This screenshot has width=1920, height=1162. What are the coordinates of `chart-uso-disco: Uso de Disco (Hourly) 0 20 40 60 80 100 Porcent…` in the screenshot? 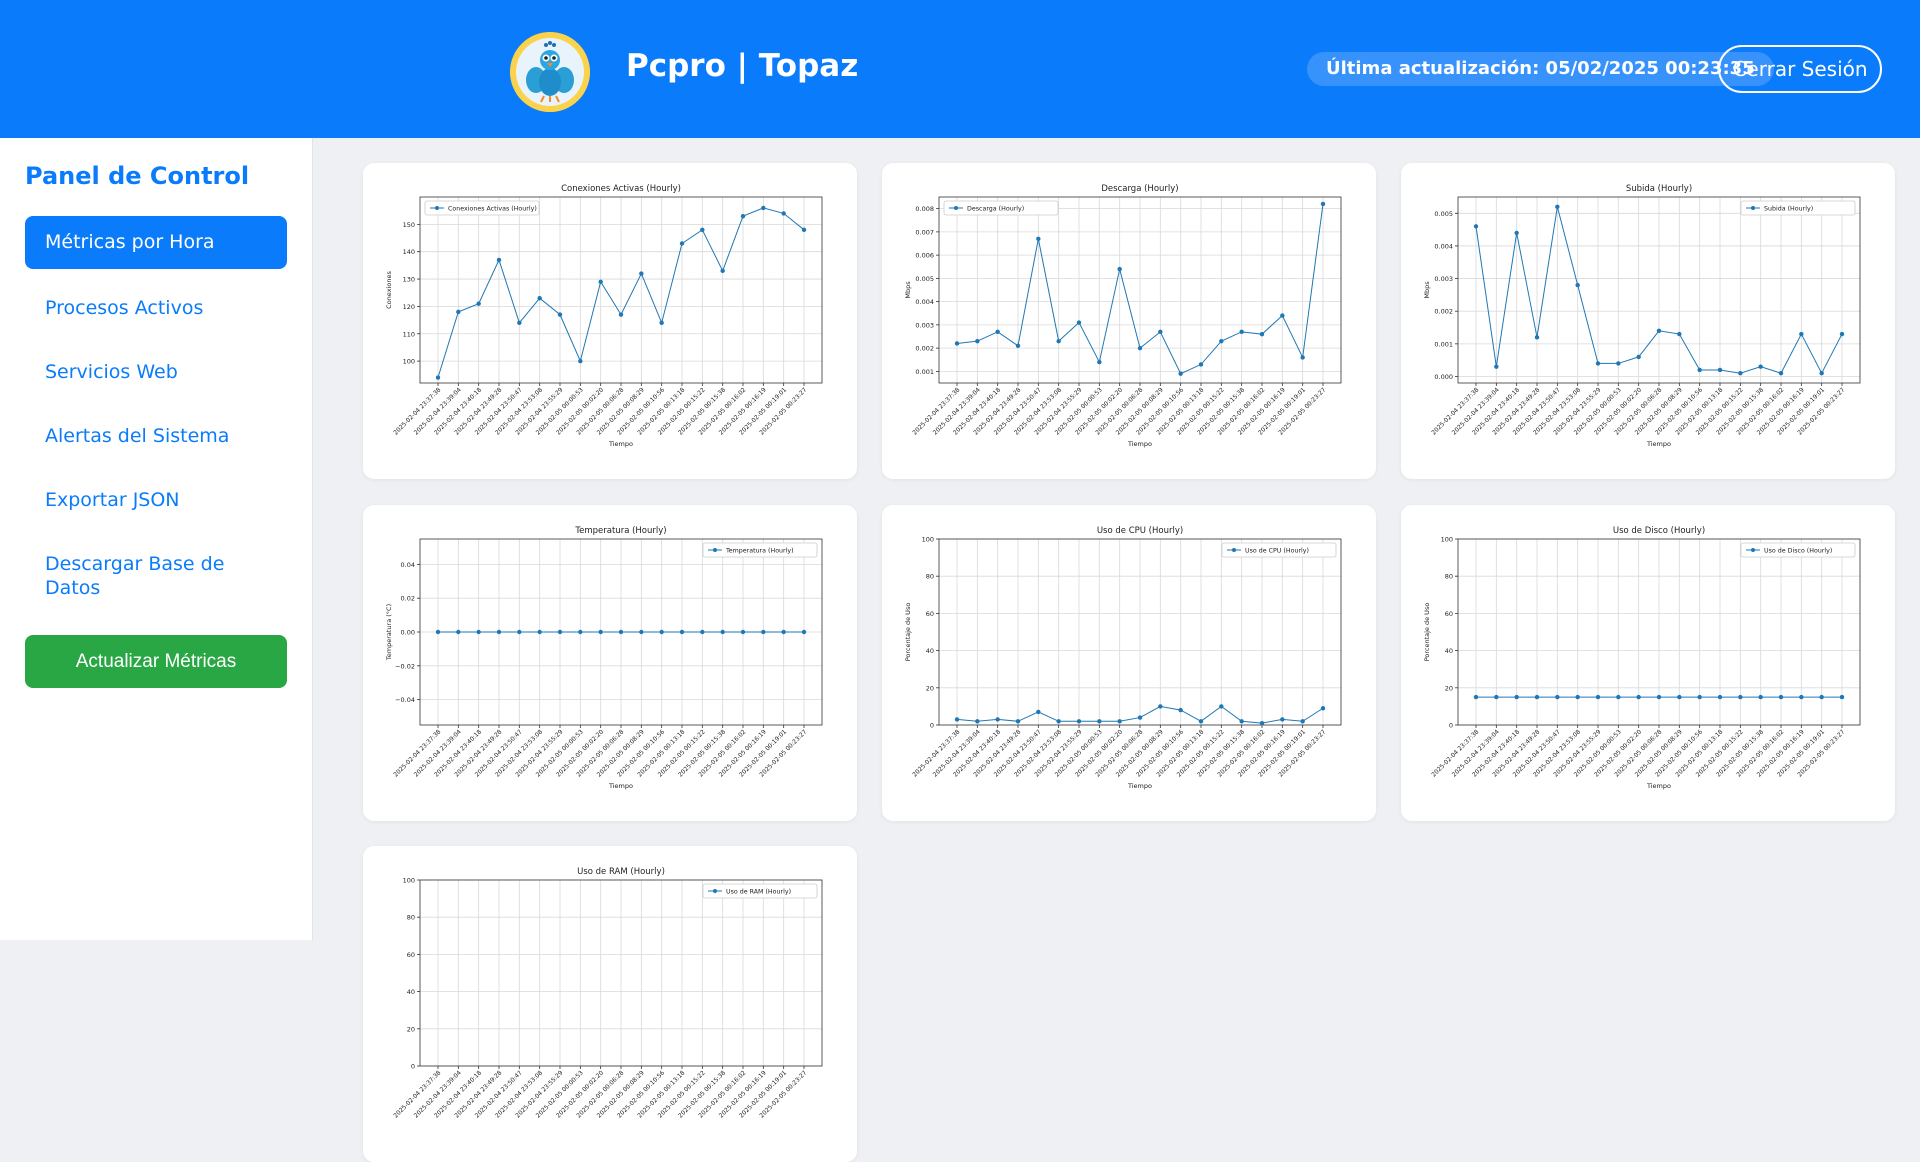 It's located at (1642, 658).